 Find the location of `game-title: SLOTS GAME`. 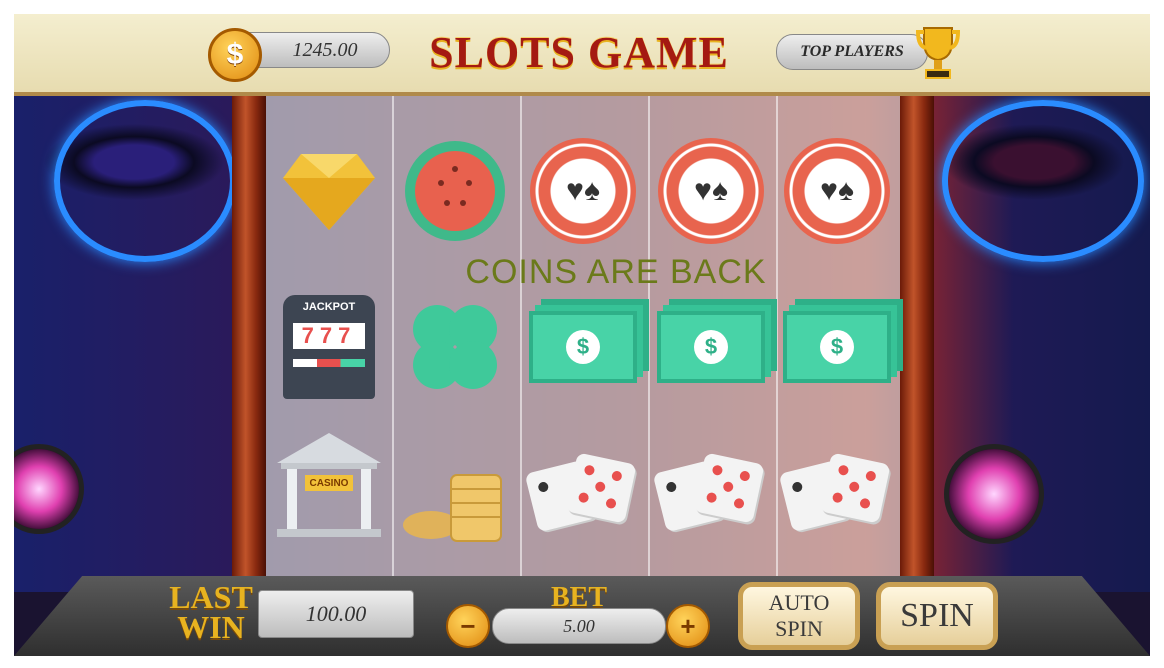

game-title: SLOTS GAME is located at coordinates (579, 52).